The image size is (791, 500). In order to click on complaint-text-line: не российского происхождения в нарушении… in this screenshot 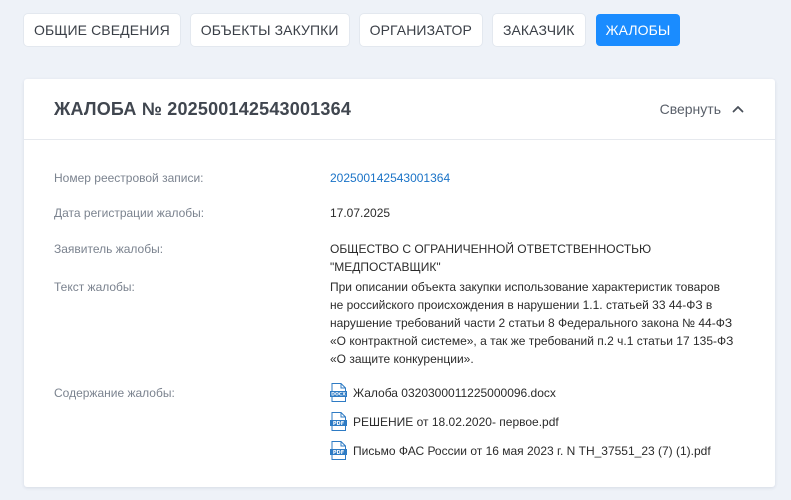, I will do `click(521, 305)`.